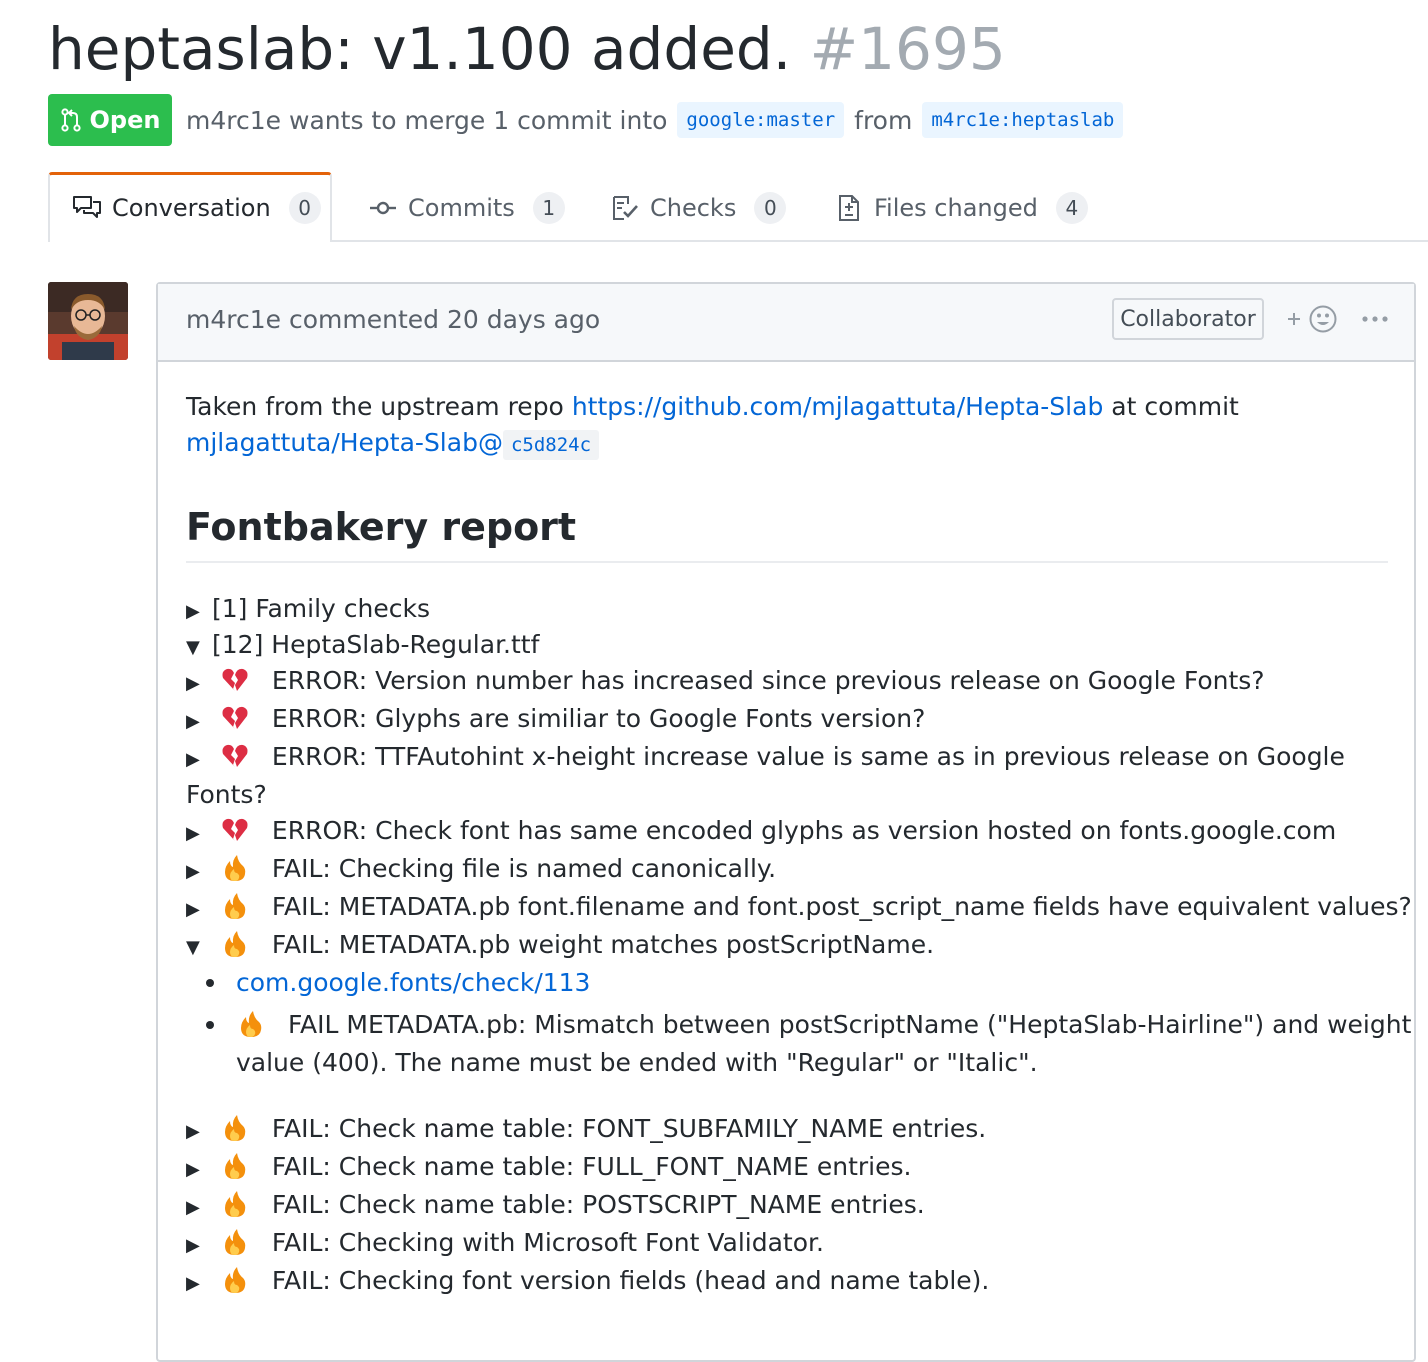  I want to click on tab-conversation-count: 0, so click(304, 208).